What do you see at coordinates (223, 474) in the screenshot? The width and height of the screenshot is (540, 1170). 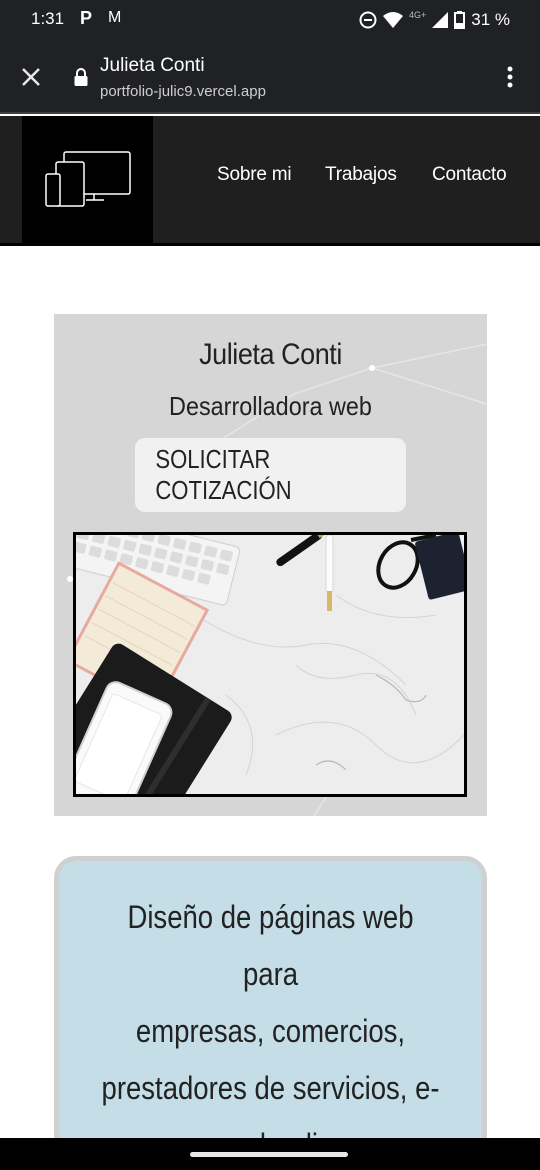 I see `request-quote-label: SOLICITAR COTIZACIÓN` at bounding box center [223, 474].